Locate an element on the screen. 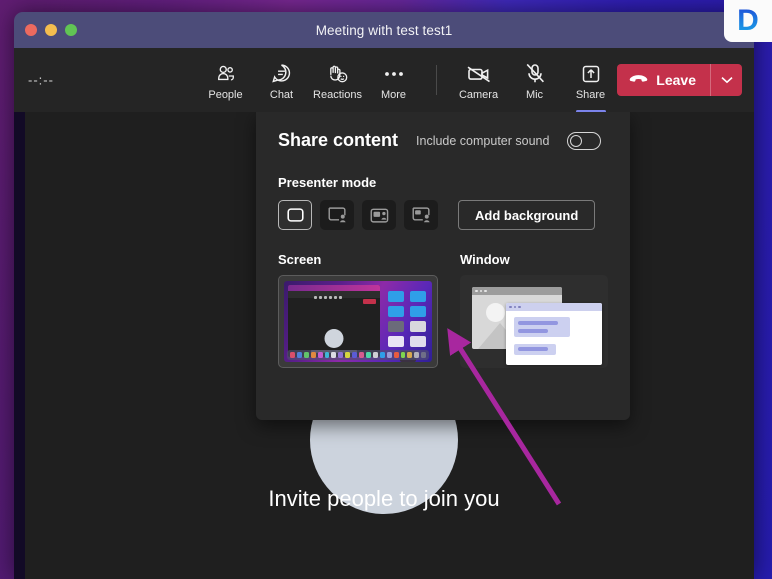 The image size is (772, 579). toolbar-item-reactions: Reactions is located at coordinates (338, 80).